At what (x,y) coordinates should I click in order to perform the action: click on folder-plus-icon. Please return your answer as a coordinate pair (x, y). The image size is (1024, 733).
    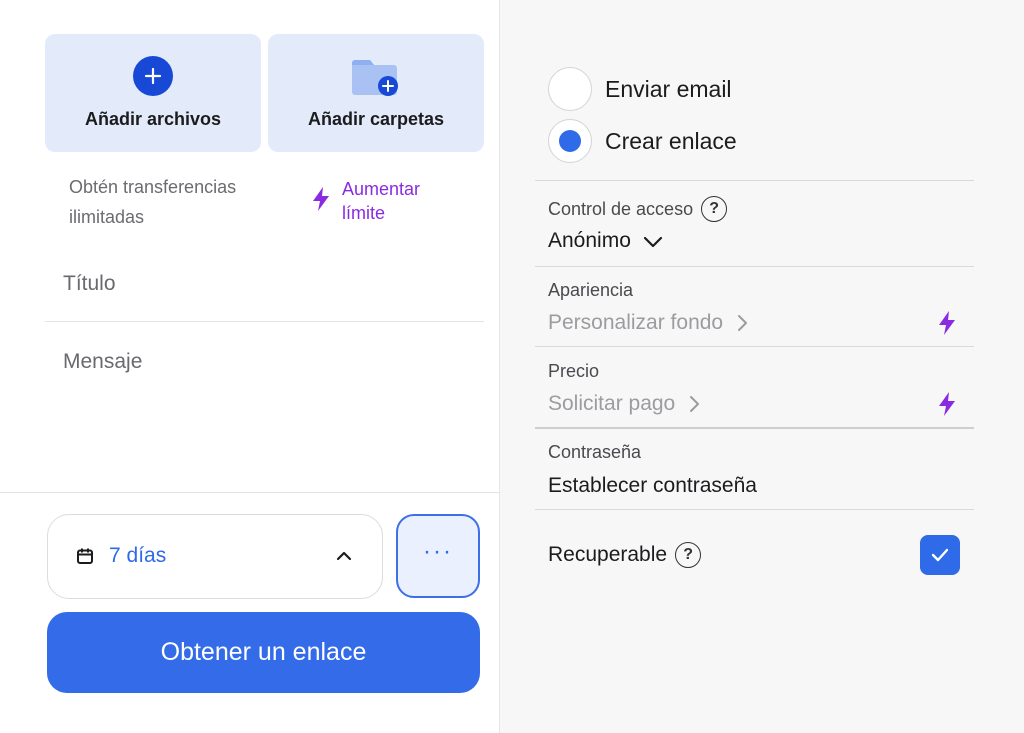
    Looking at the image, I should click on (376, 79).